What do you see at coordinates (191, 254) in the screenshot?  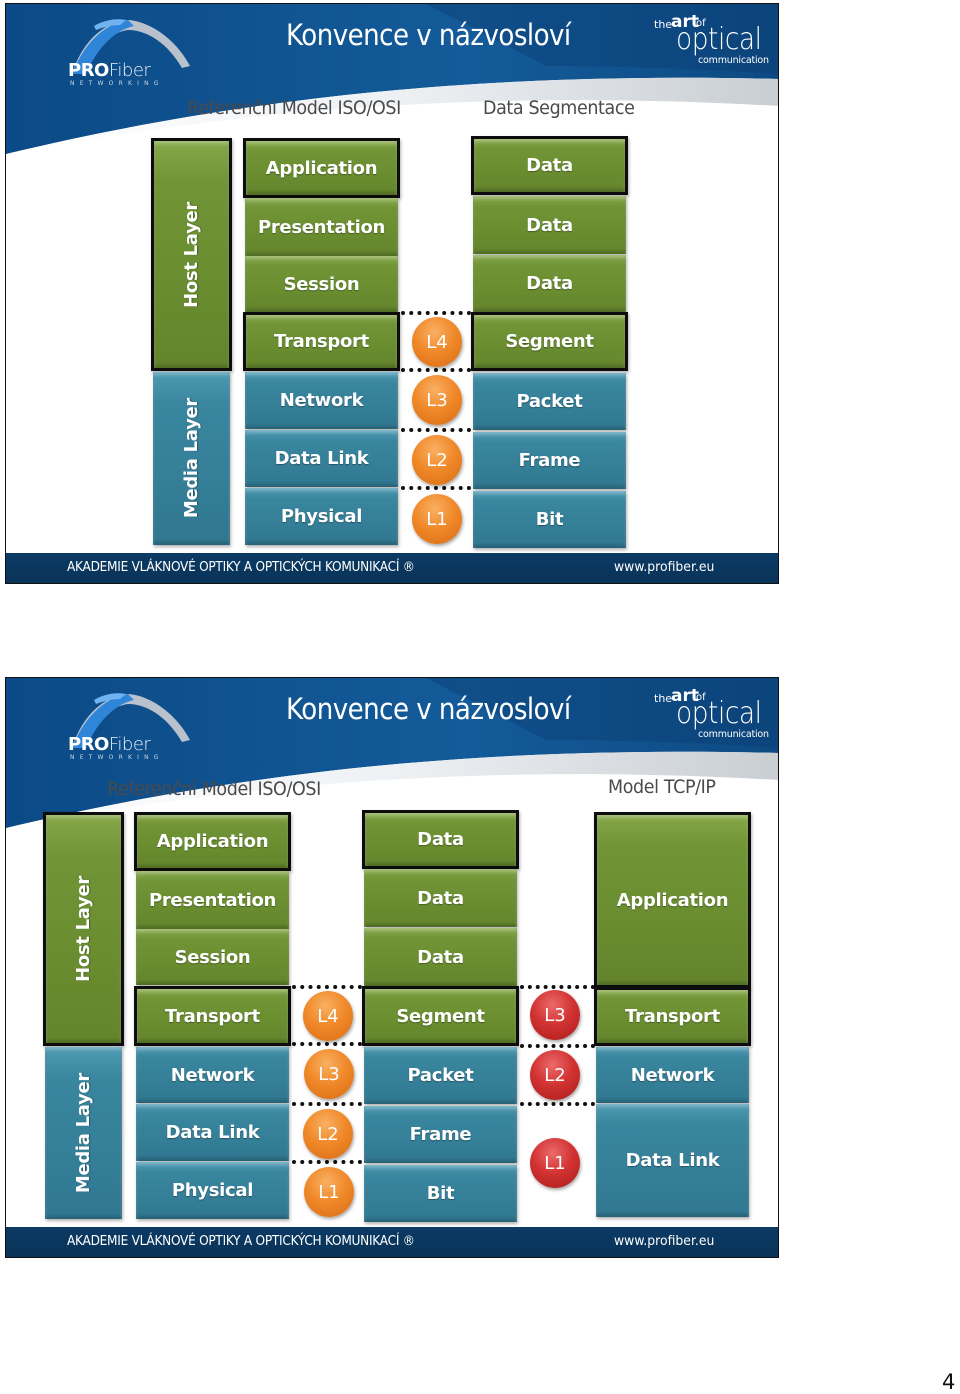 I see `host-layer-label: Host Layer` at bounding box center [191, 254].